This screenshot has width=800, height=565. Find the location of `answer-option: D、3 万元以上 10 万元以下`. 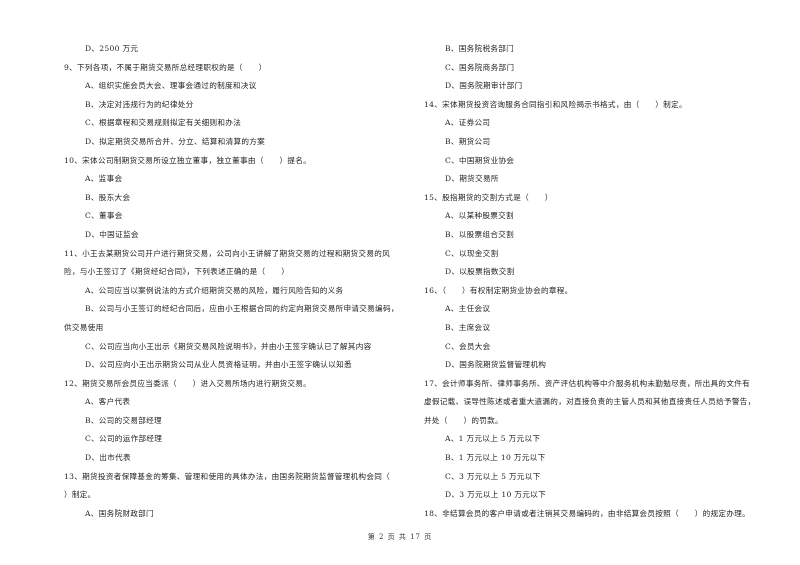

answer-option: D、3 万元以上 10 万元以下 is located at coordinates (495, 495).